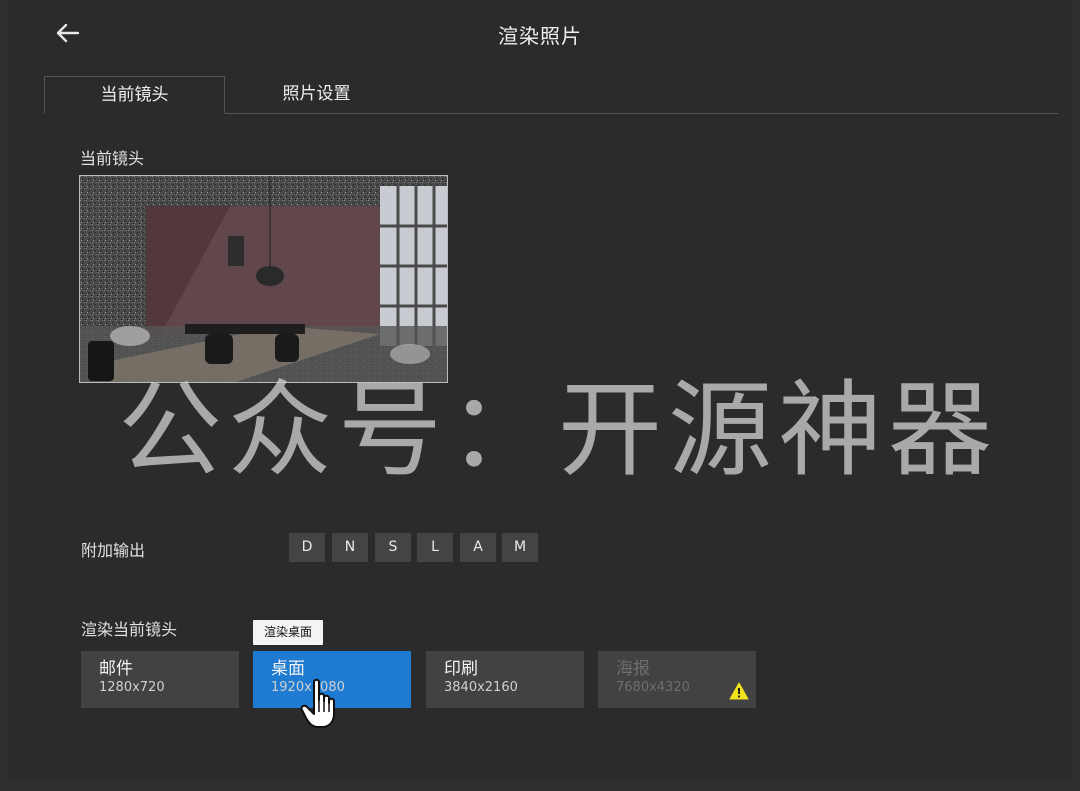  I want to click on watermark-text: 公众号：开源神器, so click(558, 430).